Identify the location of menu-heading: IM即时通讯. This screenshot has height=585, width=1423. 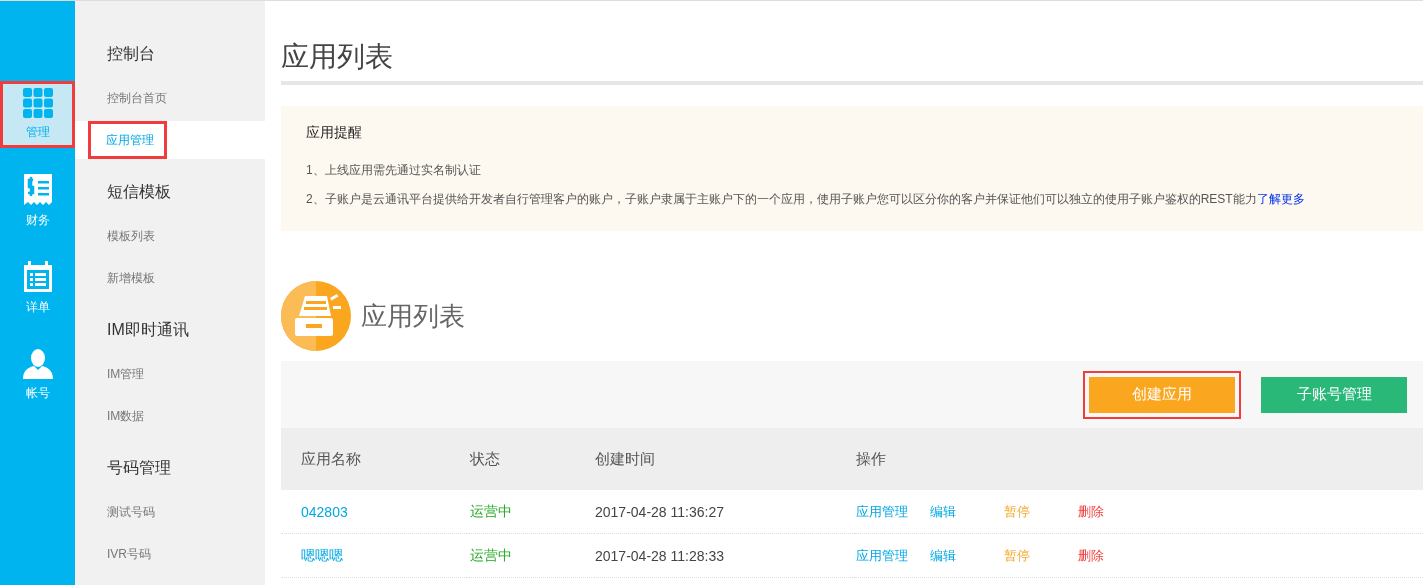
(148, 330).